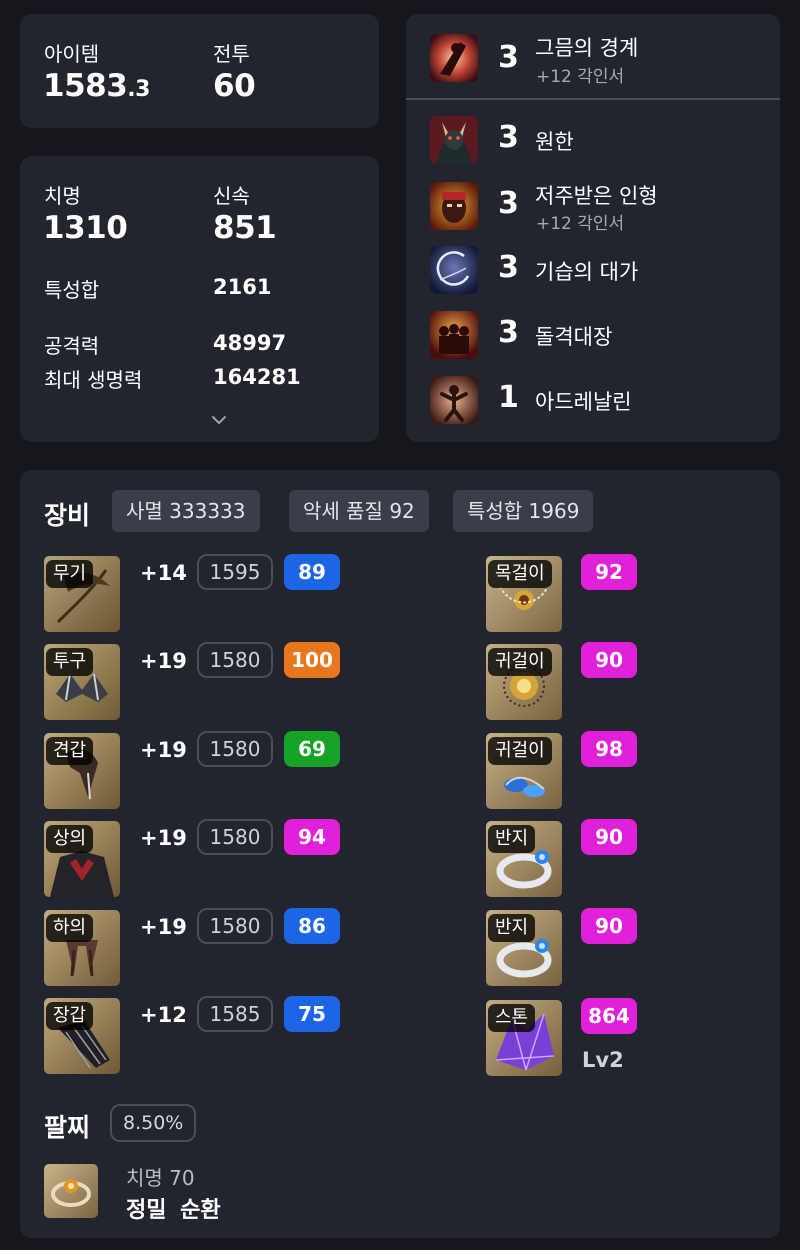  I want to click on gloves-slot: 장갑, so click(82, 1036).